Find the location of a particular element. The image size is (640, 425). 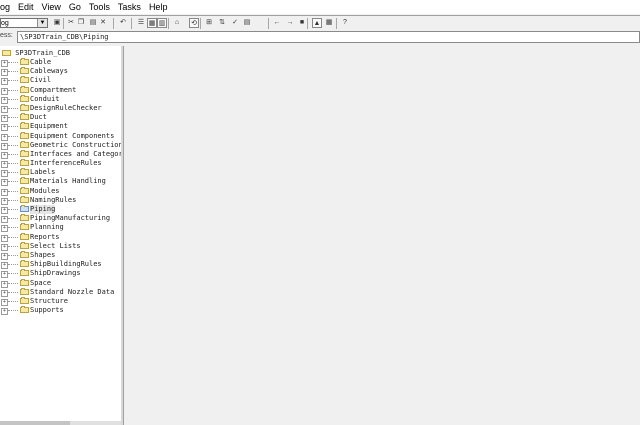

menu-item-go: Go is located at coordinates (75, 7).